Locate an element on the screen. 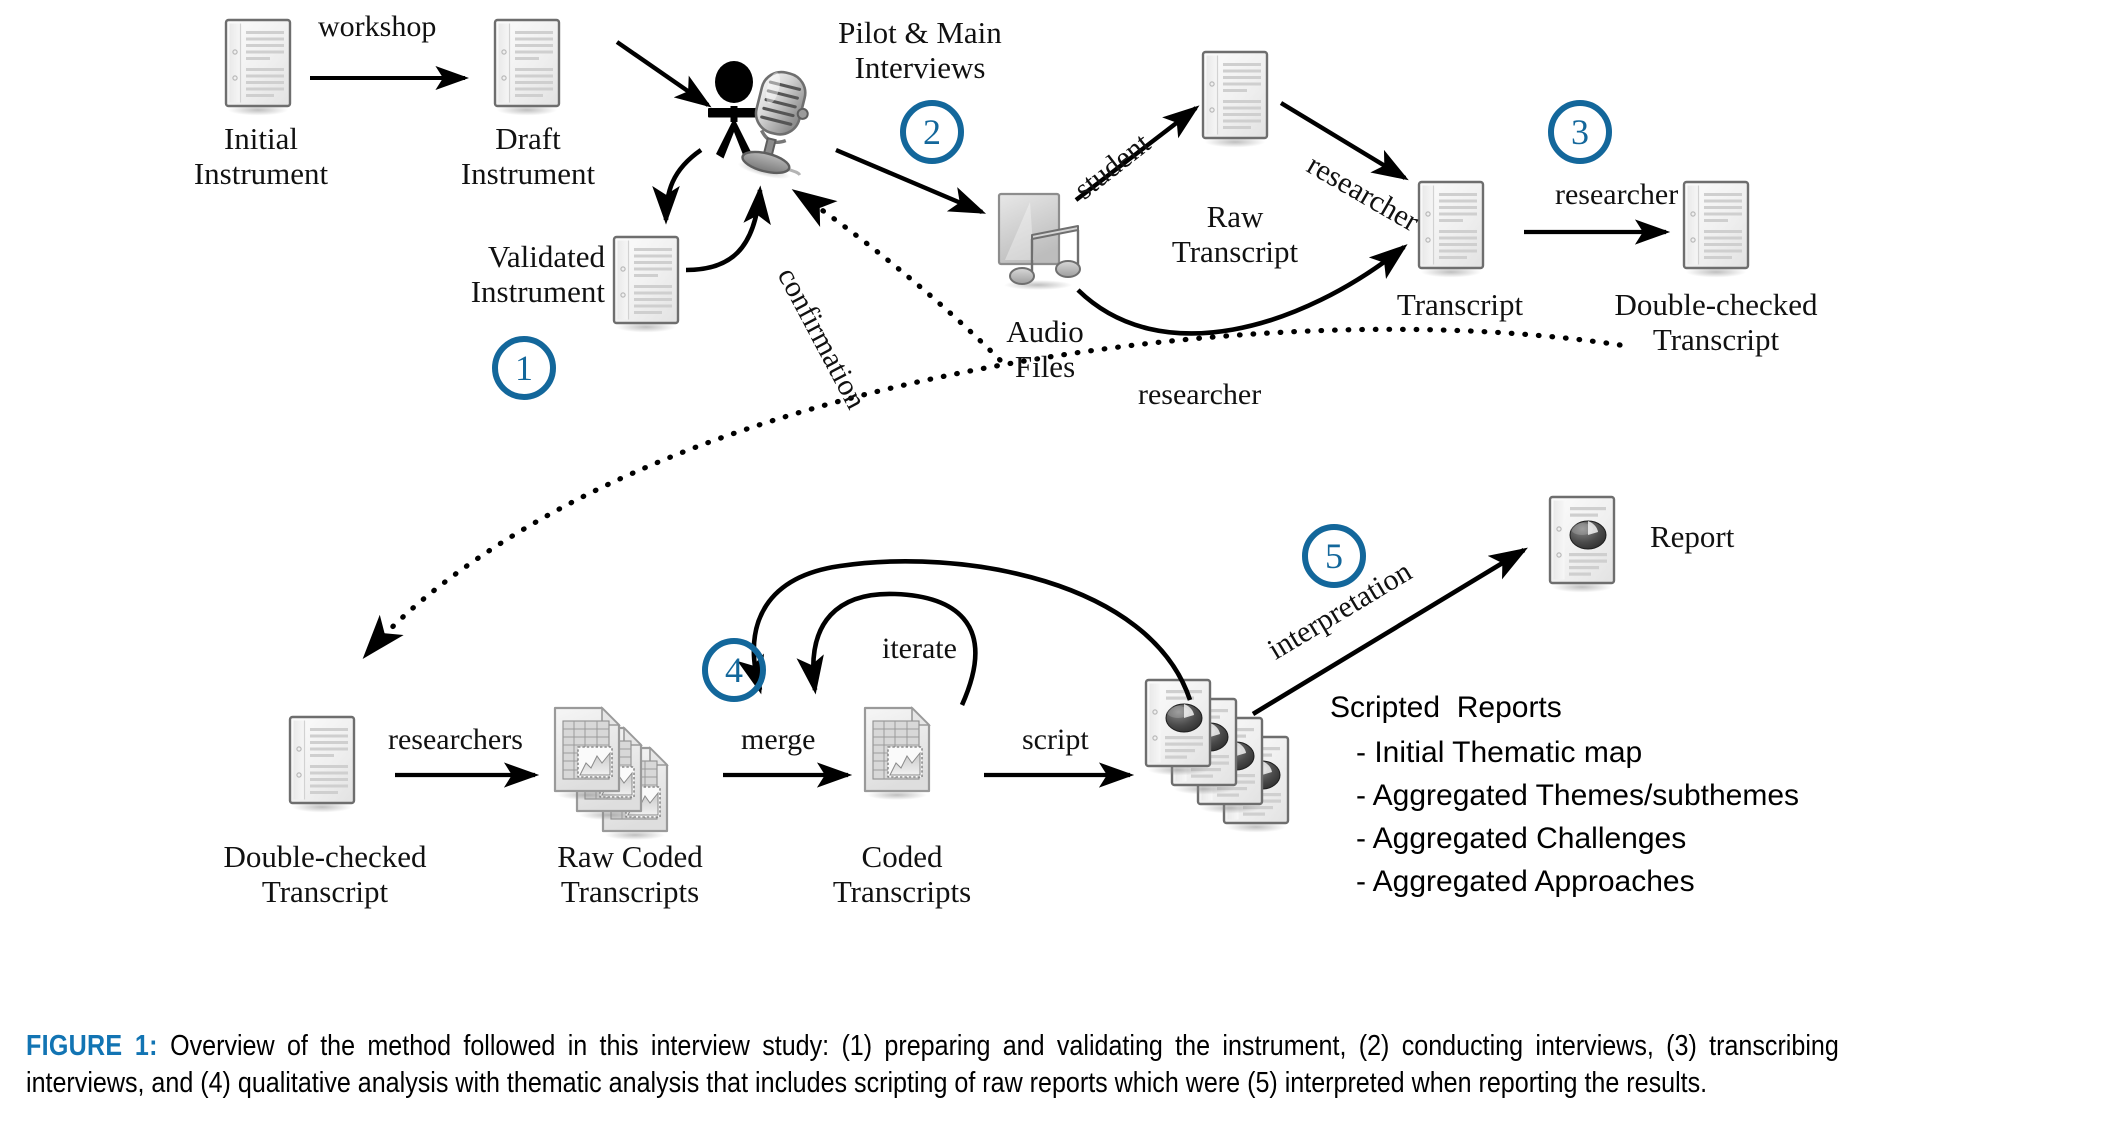  edge-person-to-audio-arrow is located at coordinates (911, 181).